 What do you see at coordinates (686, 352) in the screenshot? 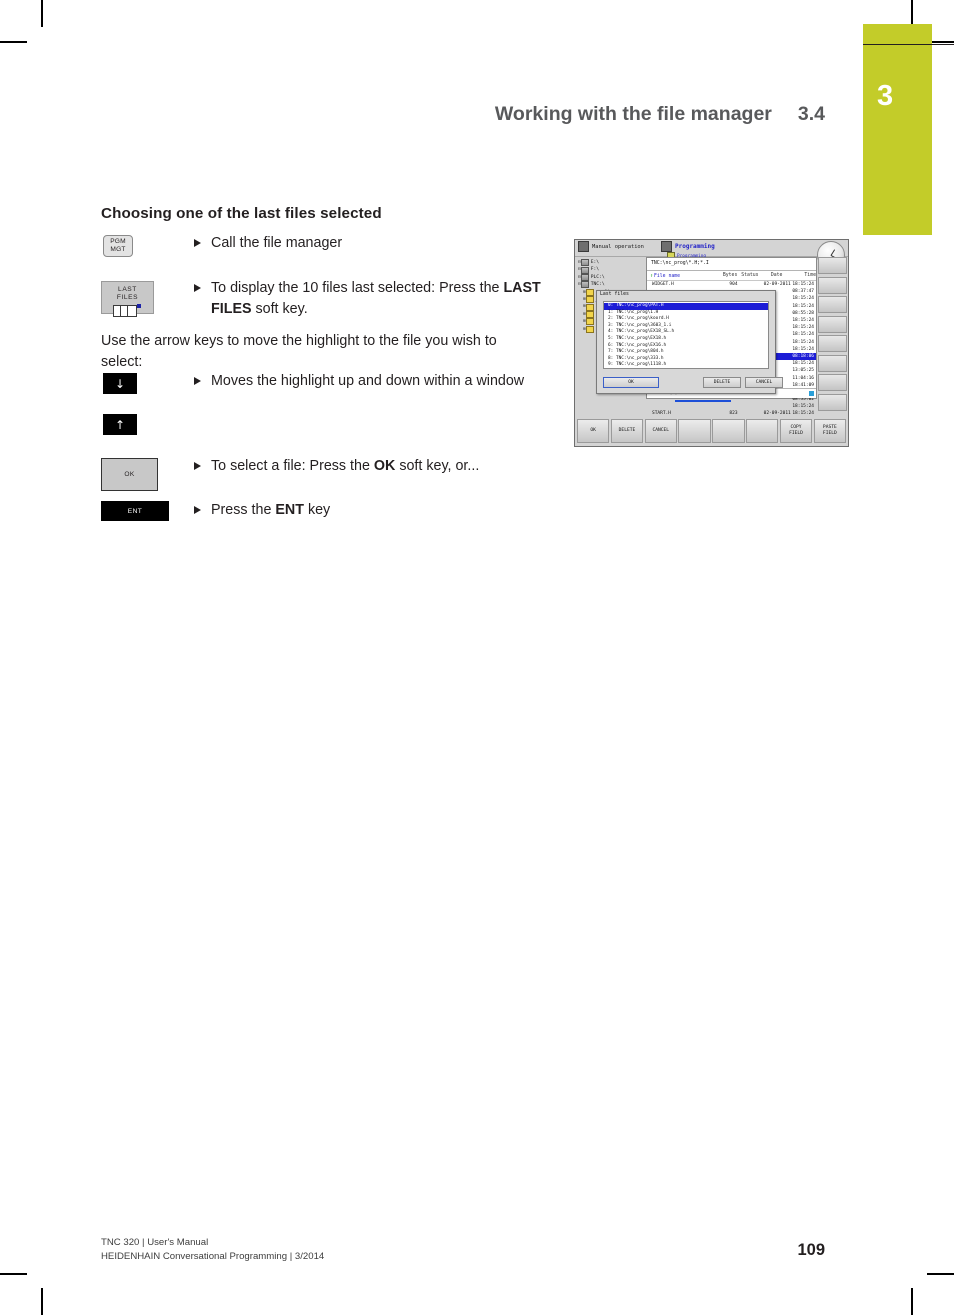
I see `last-files-list-item: 7: TNC:\nc_prog\804.h` at bounding box center [686, 352].